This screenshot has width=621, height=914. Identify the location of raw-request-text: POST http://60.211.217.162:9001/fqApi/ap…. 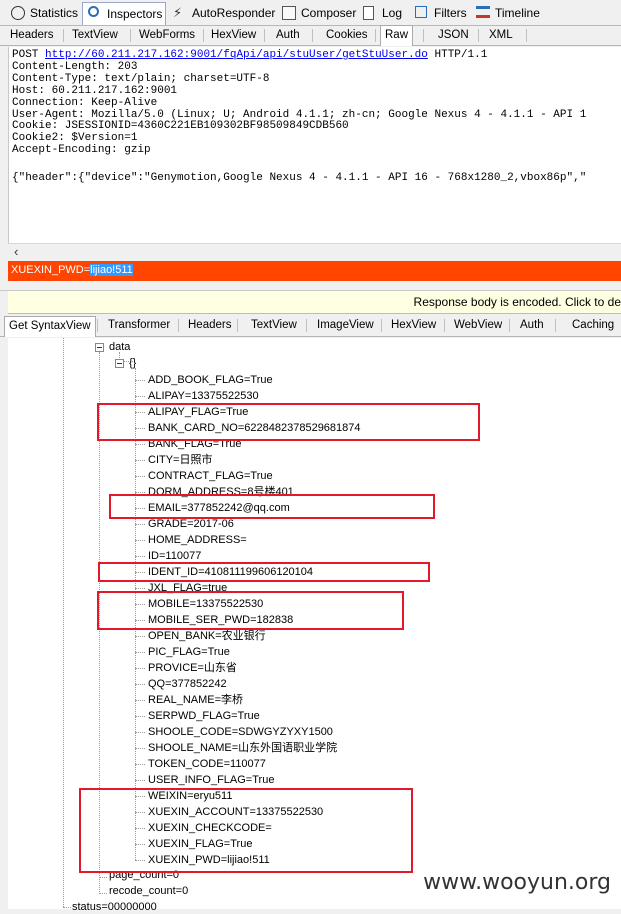
(299, 117).